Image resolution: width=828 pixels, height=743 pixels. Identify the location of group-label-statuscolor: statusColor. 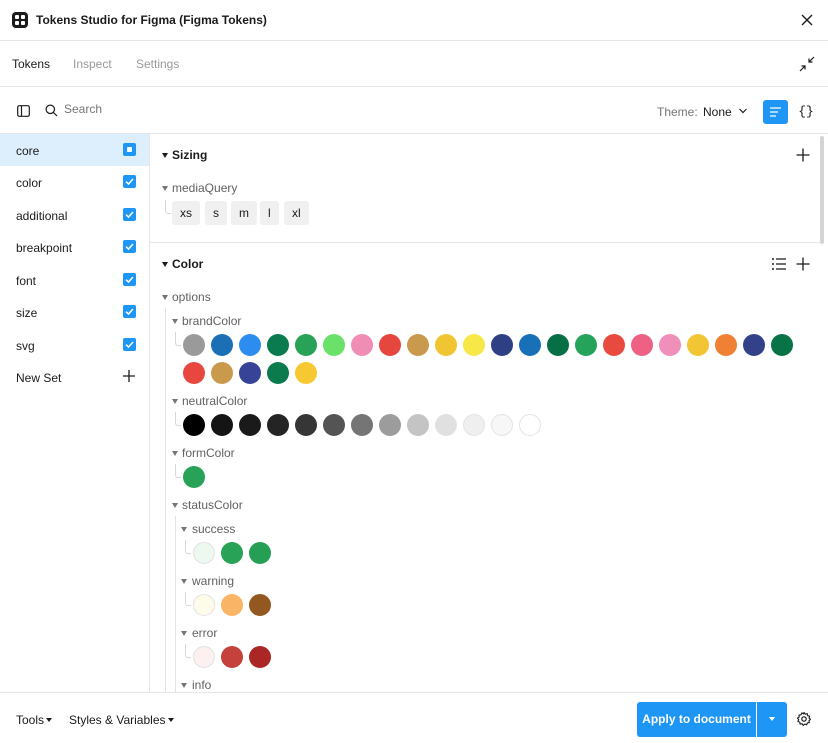
(212, 505).